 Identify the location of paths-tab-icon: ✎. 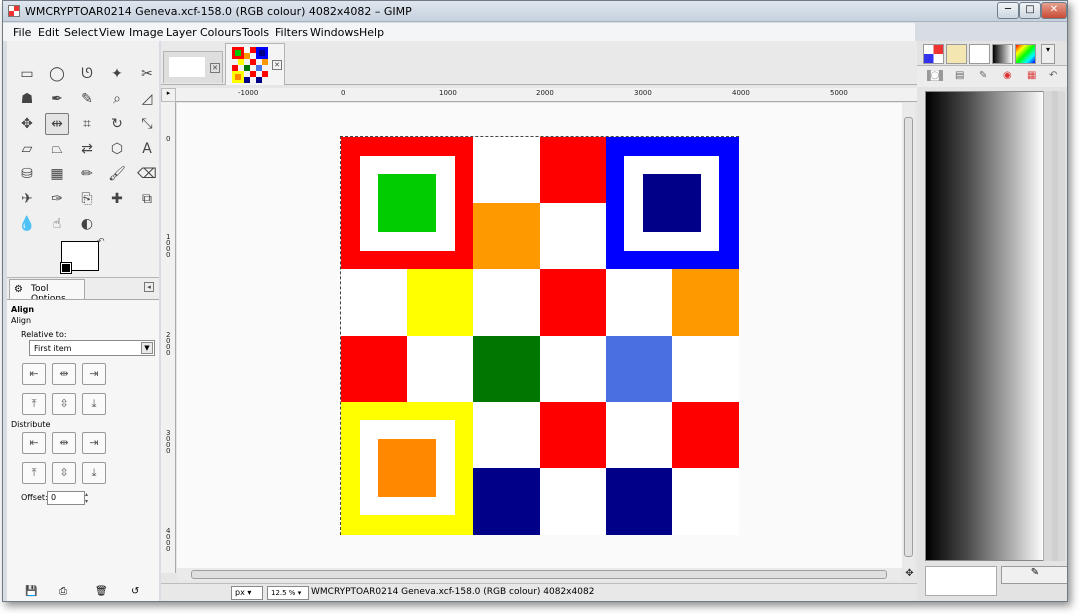
(983, 75).